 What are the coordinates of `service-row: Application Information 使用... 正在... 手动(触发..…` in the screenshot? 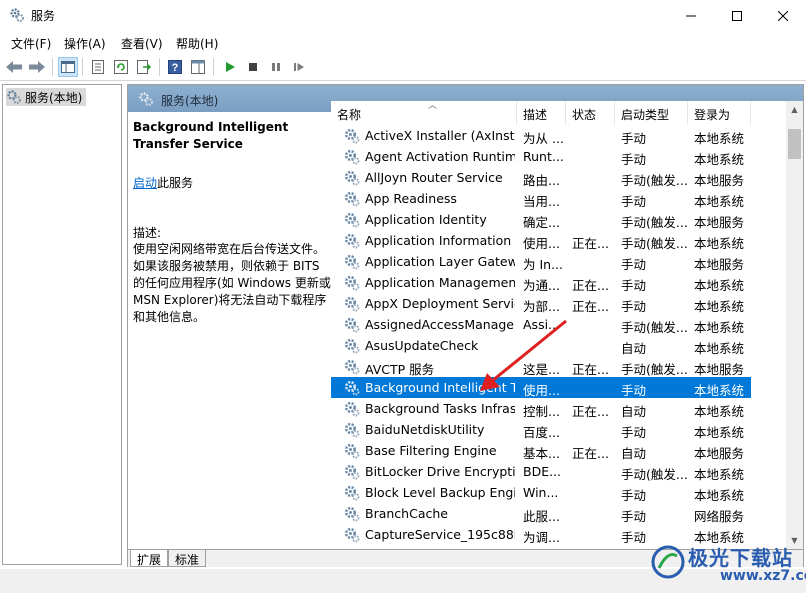 It's located at (541, 240).